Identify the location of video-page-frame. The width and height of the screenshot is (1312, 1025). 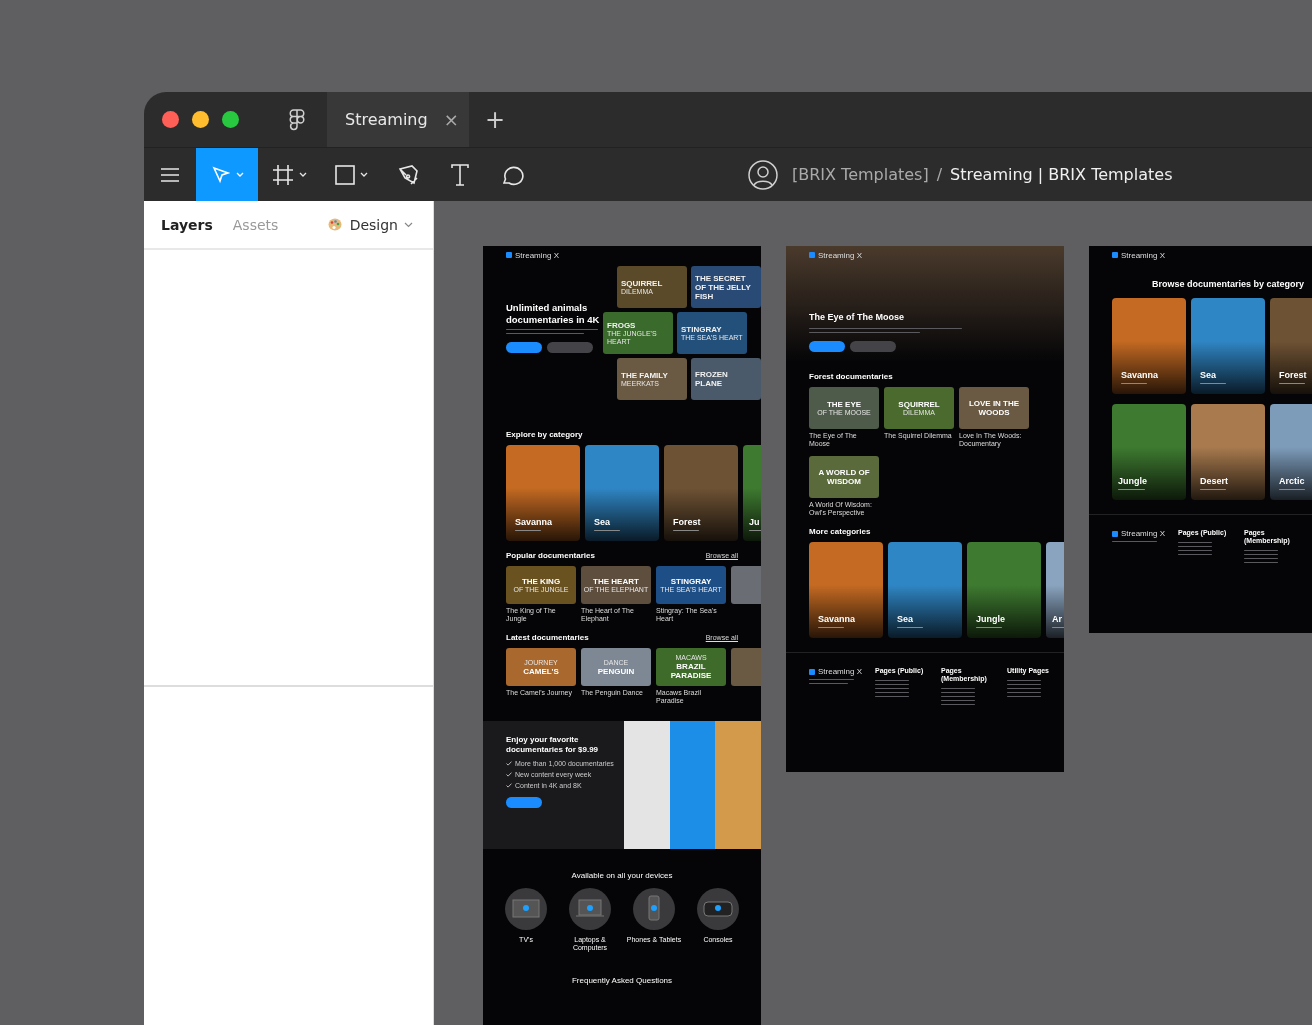
(925, 509).